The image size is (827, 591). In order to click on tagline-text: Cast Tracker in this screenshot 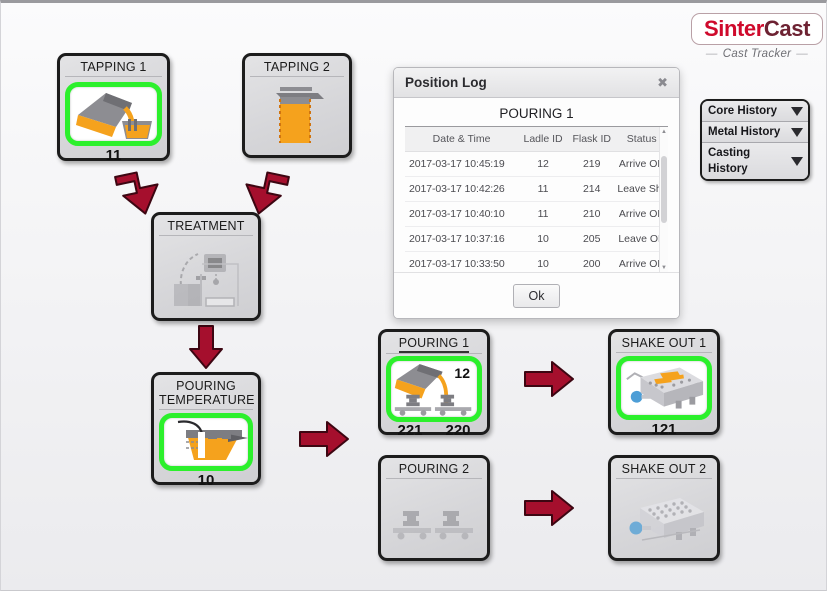, I will do `click(757, 54)`.